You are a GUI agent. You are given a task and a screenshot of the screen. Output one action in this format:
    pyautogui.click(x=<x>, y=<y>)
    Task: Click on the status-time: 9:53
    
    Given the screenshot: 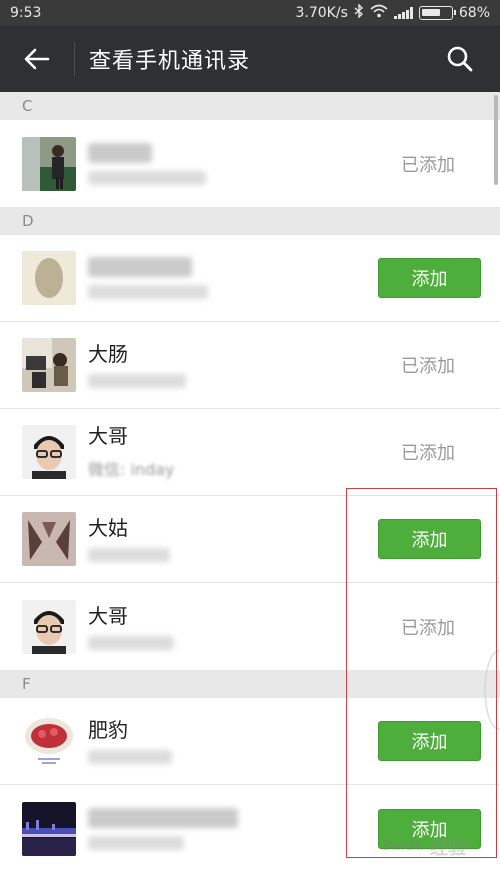 What is the action you would take?
    pyautogui.click(x=26, y=12)
    